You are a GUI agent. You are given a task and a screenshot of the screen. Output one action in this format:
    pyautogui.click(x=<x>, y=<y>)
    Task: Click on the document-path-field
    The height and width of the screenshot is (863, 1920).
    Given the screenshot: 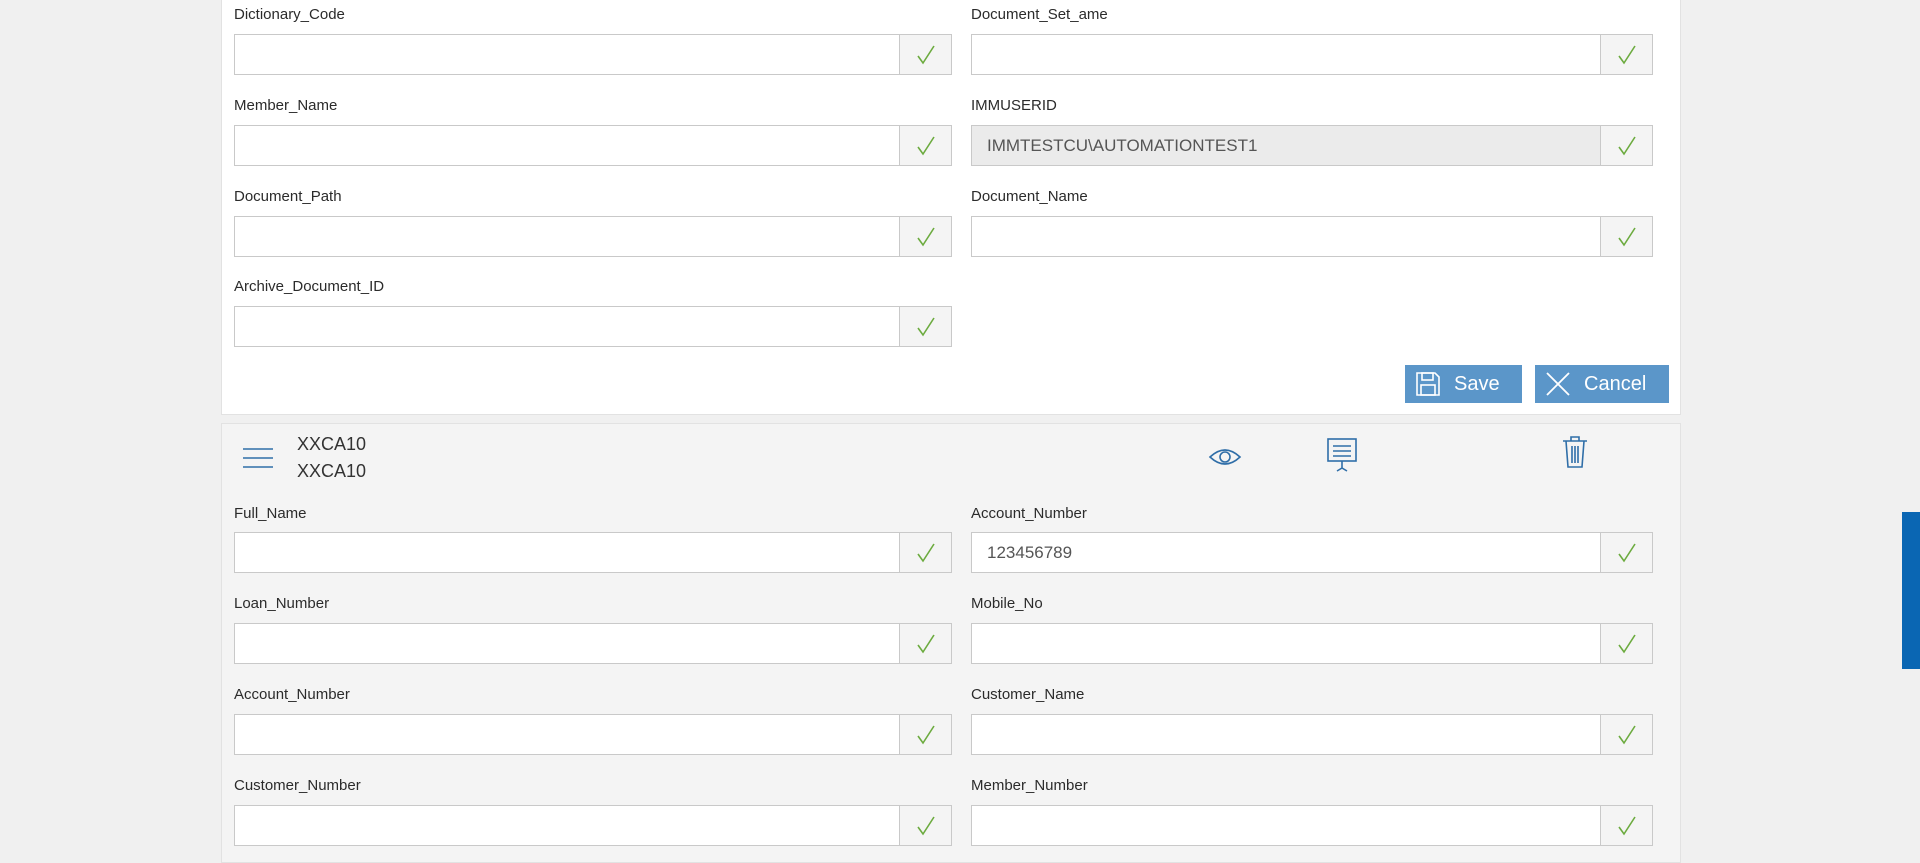 What is the action you would take?
    pyautogui.click(x=593, y=236)
    